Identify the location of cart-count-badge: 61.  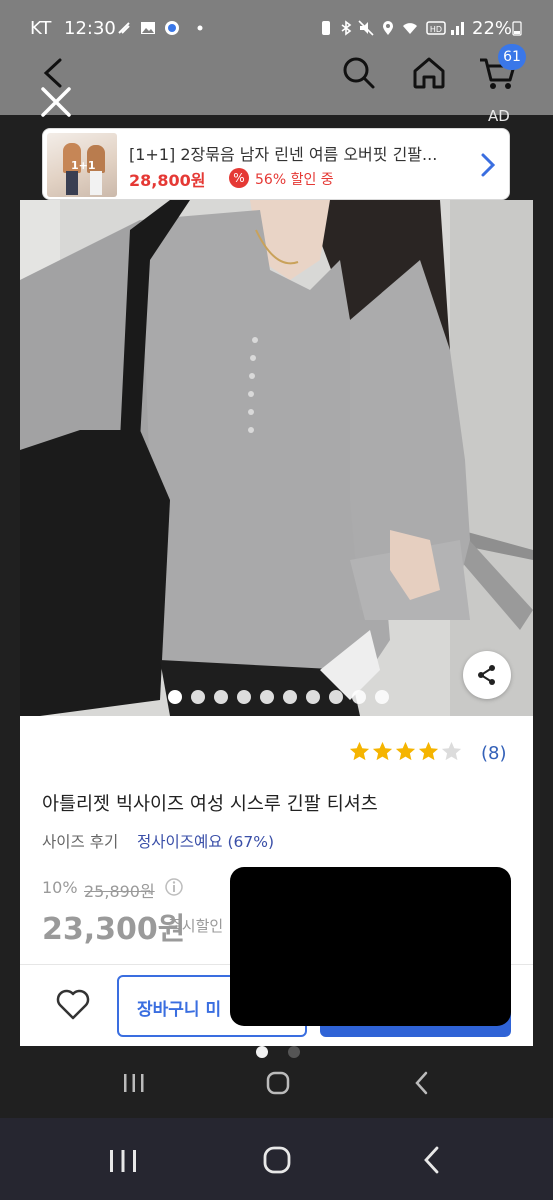
(512, 57).